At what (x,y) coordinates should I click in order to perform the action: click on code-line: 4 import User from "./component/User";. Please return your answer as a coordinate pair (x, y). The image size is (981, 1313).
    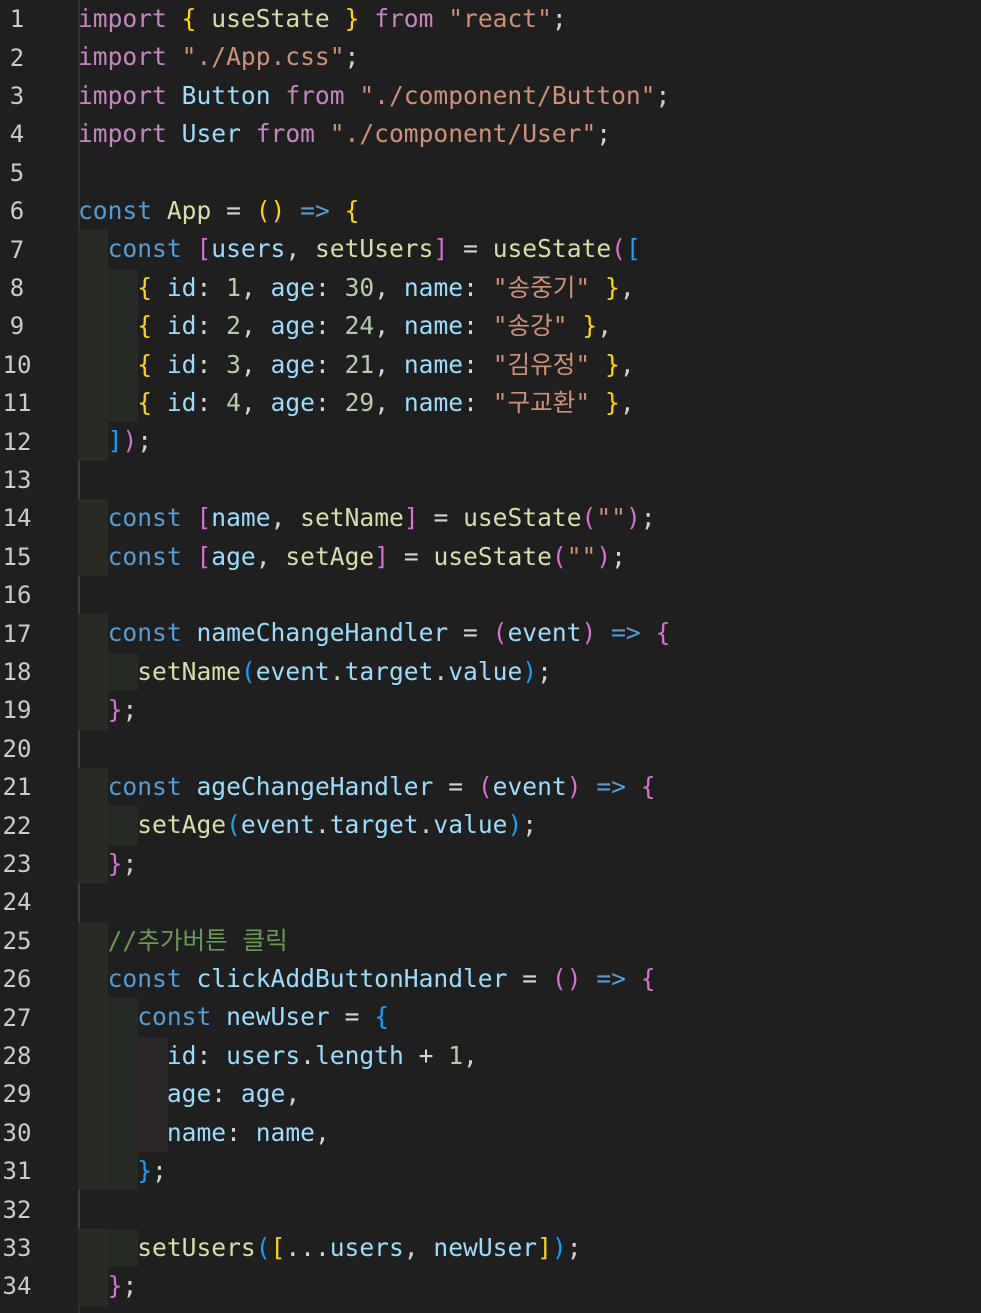
    Looking at the image, I should click on (490, 134).